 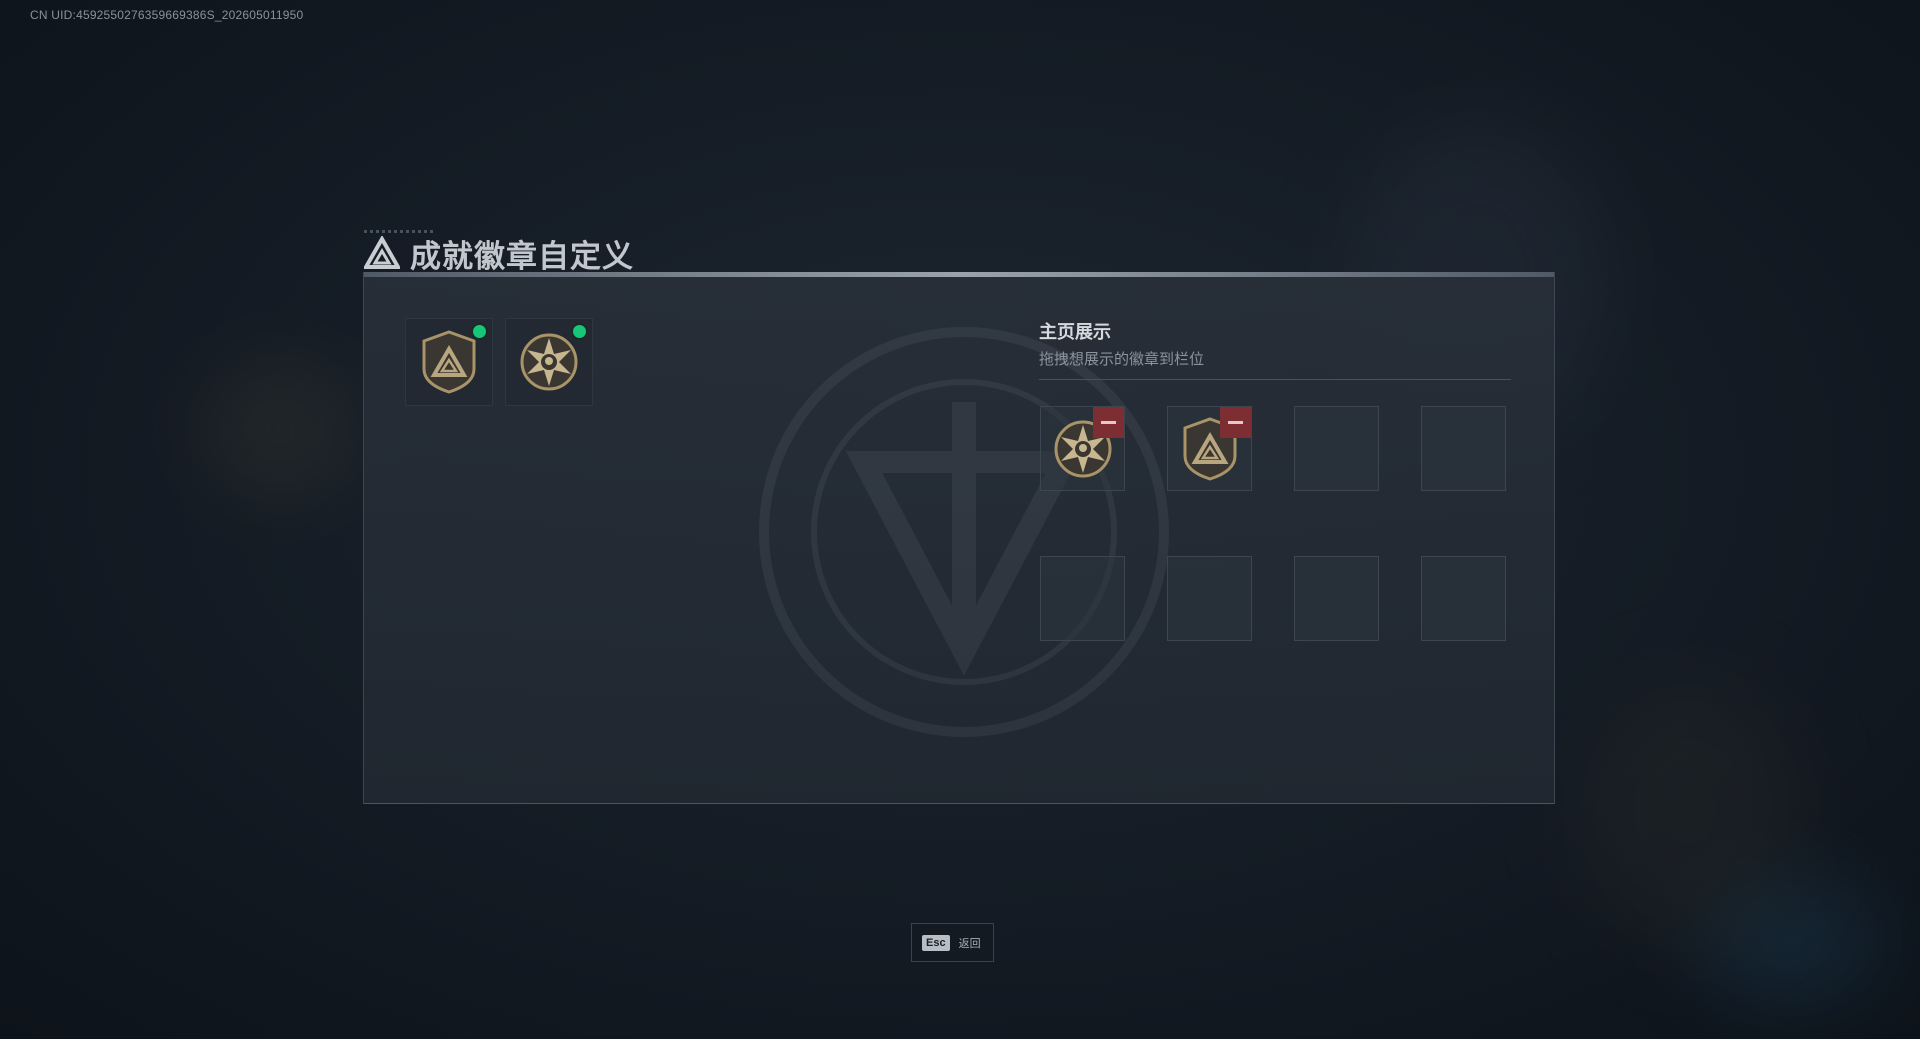 I want to click on esc-key-icon: Esc, so click(x=936, y=942).